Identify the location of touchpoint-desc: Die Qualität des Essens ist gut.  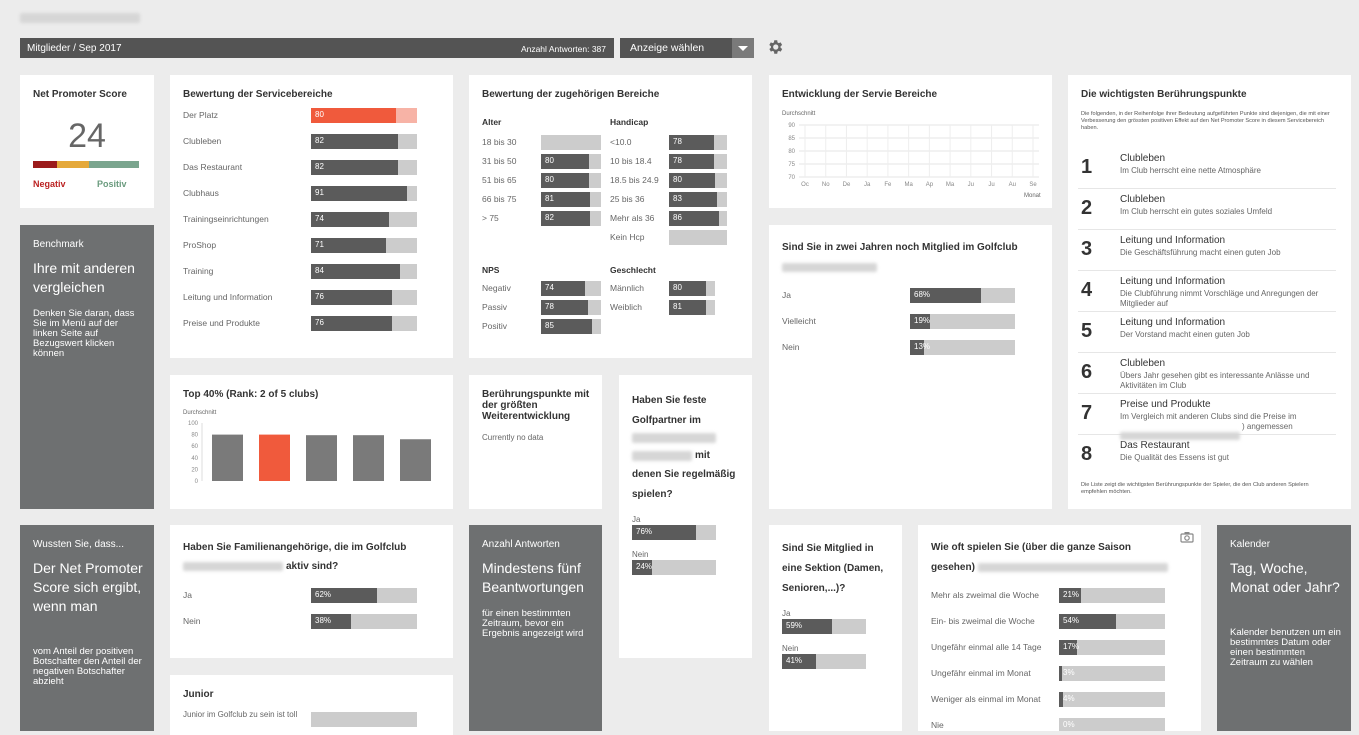
(1174, 457).